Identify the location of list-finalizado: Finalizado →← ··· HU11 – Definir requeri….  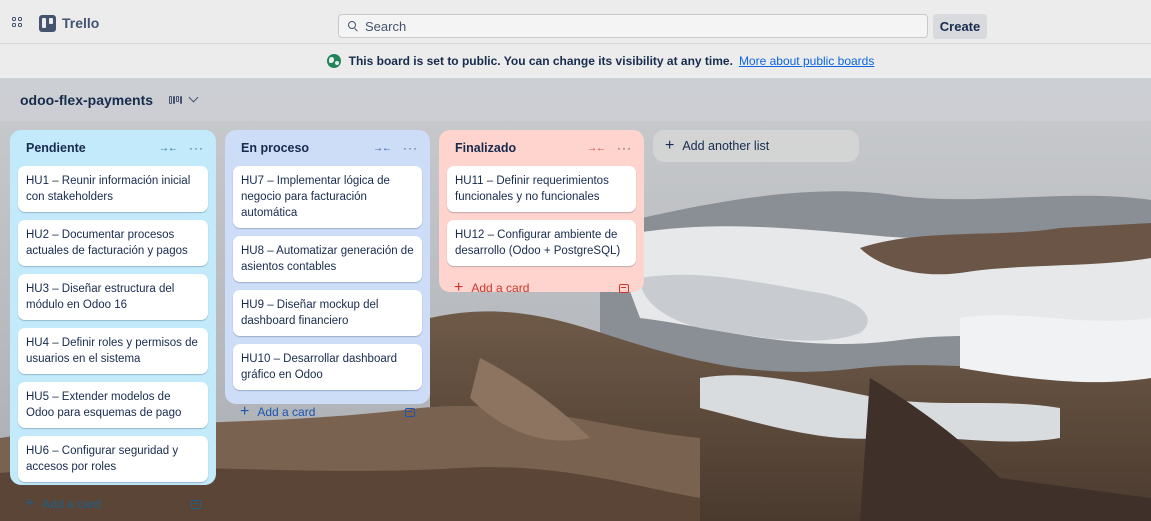
(541, 213).